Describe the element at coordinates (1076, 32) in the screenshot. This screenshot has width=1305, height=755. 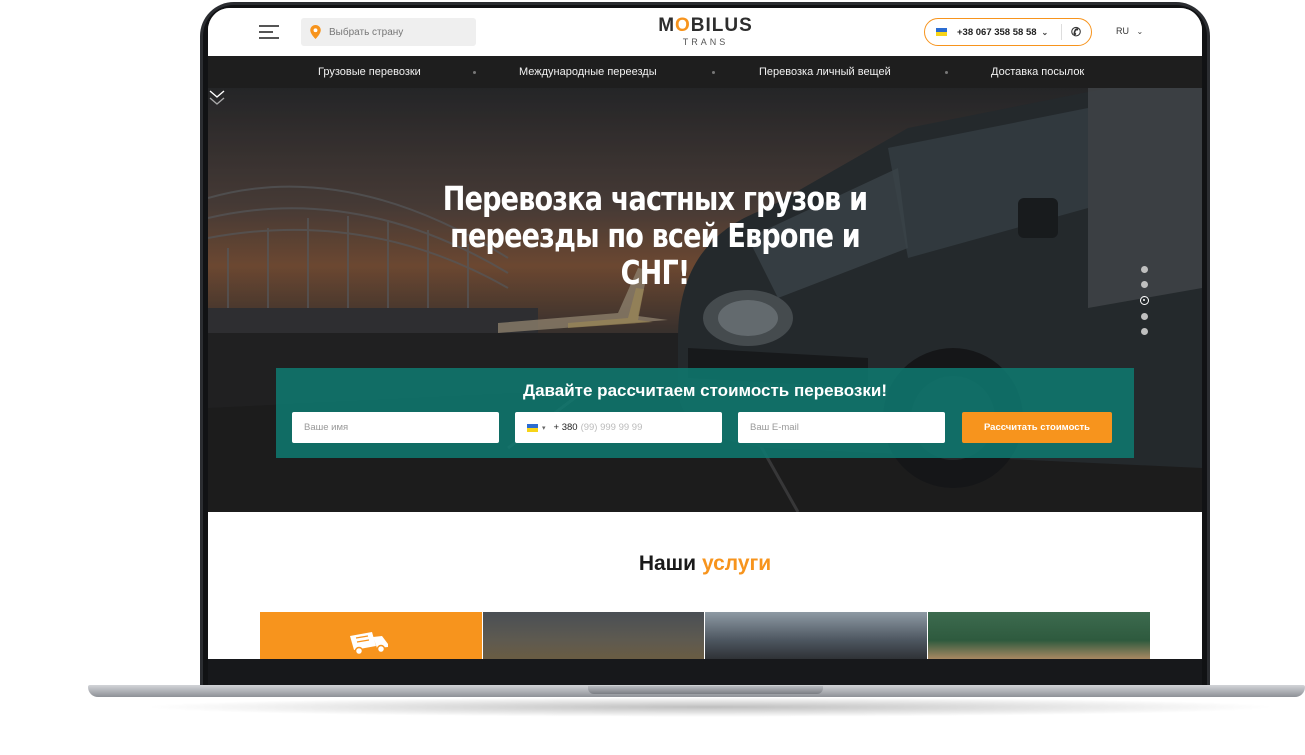
I see `phone-icon: ✆` at that location.